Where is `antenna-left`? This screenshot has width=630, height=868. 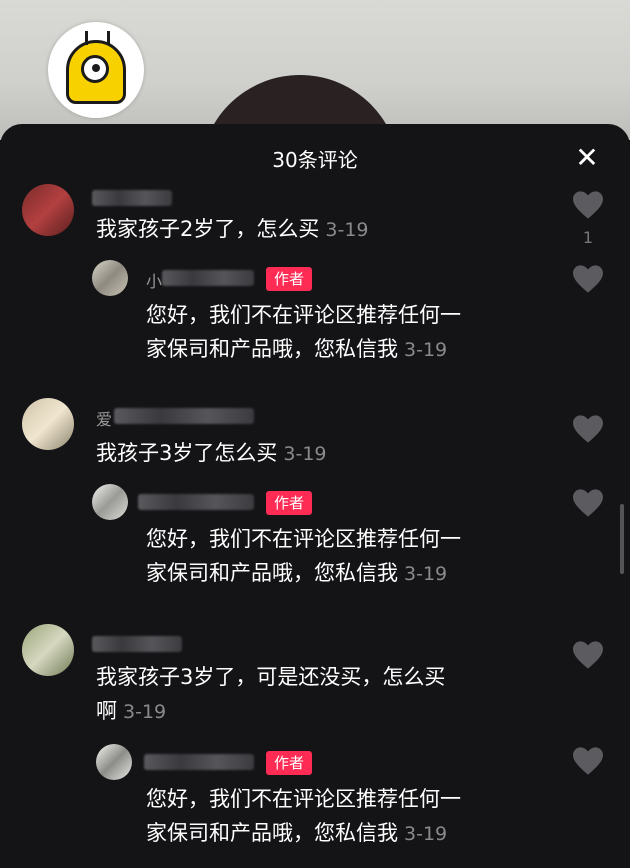
antenna-left is located at coordinates (86, 38).